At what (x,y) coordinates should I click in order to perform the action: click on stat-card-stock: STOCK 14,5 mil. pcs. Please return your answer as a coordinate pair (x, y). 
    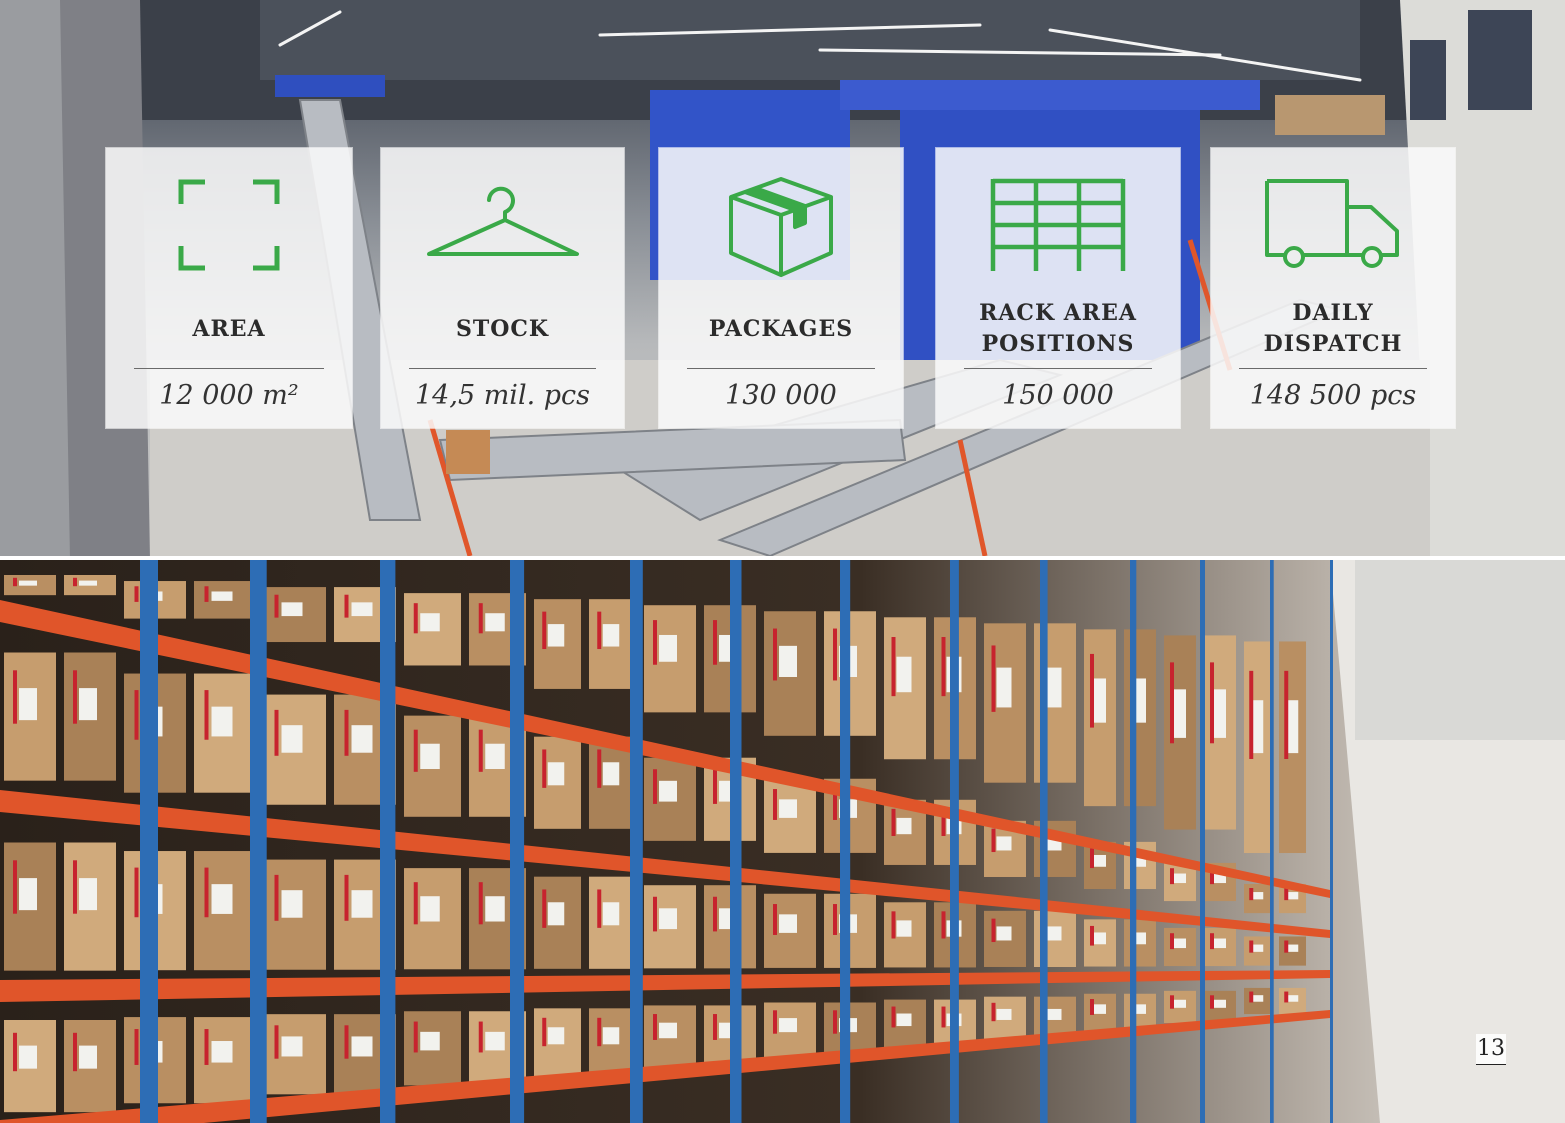
    Looking at the image, I should click on (502, 288).